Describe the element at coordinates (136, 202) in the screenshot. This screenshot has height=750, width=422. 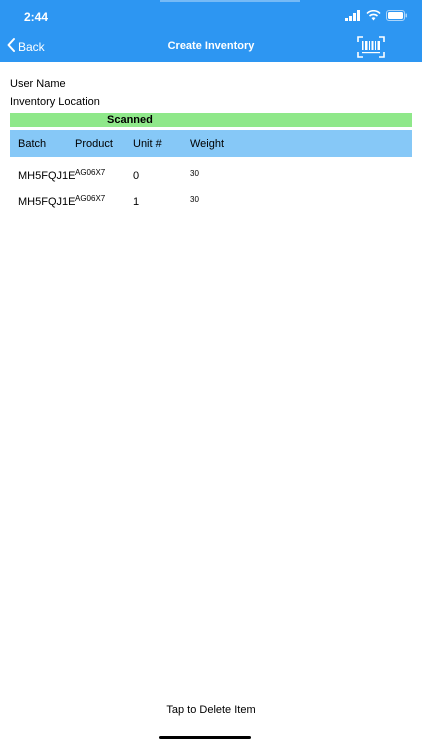
I see `cell-unit: 1` at that location.